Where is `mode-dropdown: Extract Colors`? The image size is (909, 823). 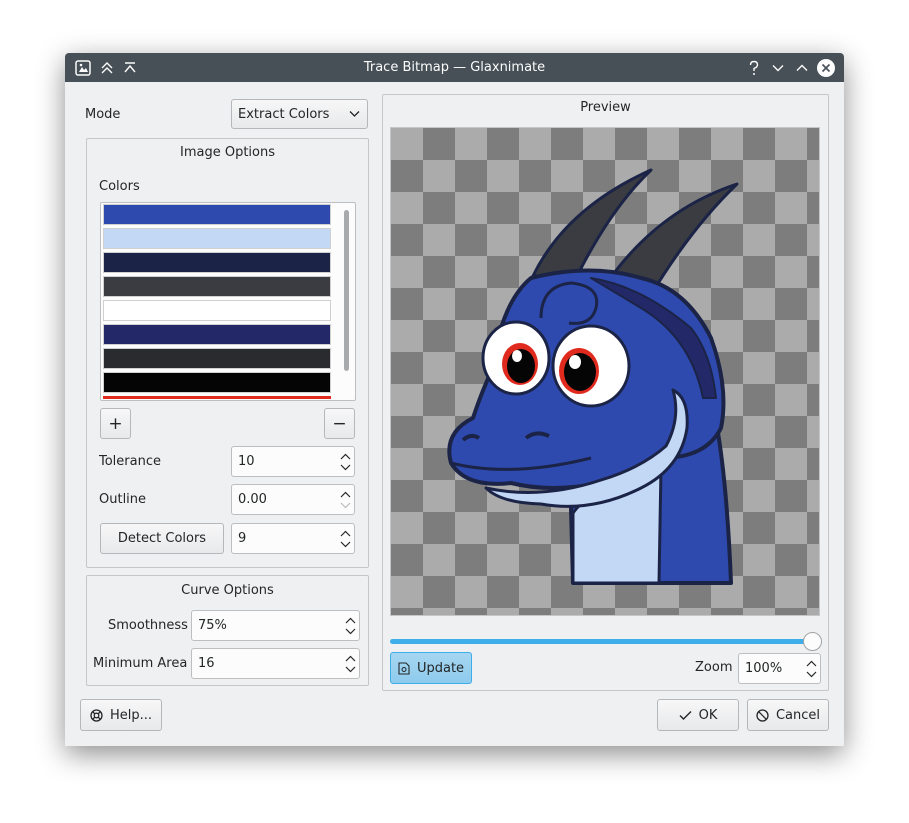 mode-dropdown: Extract Colors is located at coordinates (299, 114).